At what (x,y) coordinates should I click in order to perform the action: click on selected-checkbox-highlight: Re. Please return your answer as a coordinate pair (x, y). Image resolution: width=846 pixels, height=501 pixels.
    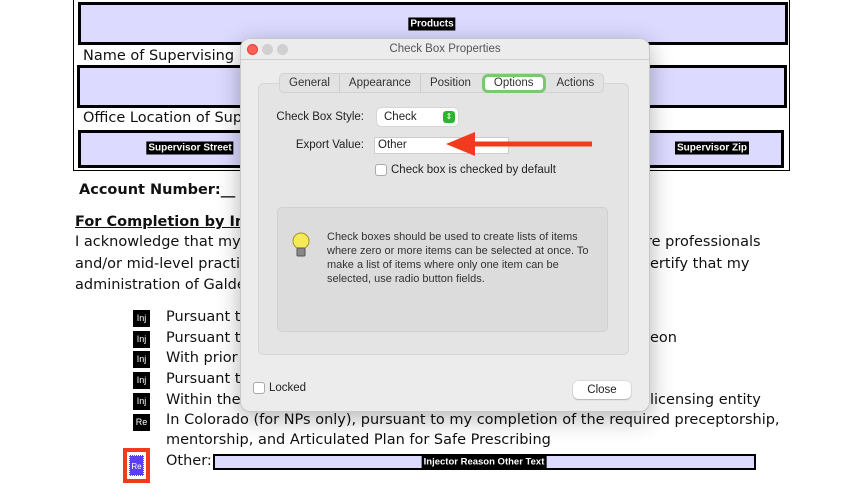
    Looking at the image, I should click on (136, 465).